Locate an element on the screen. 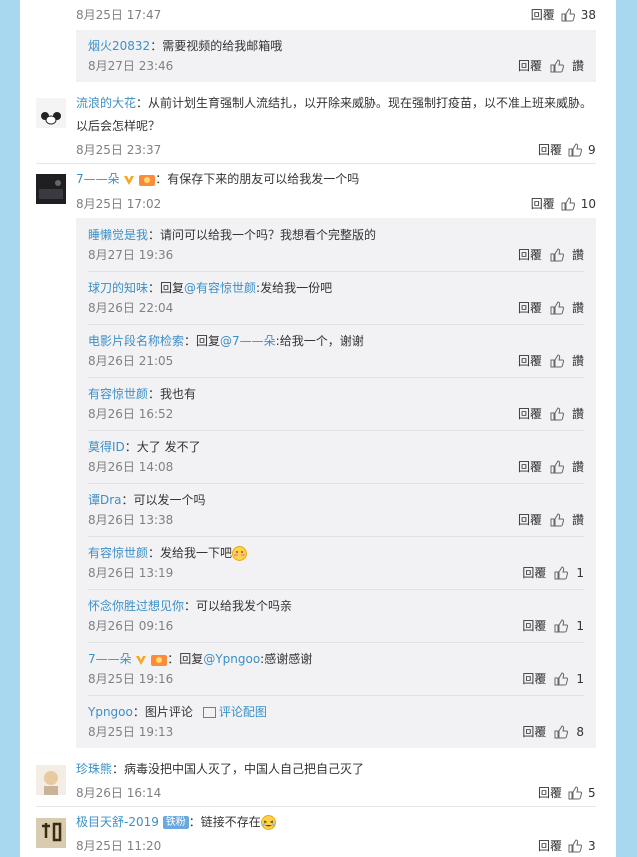 This screenshot has height=857, width=637. comment-username: 极目天舒-2019 is located at coordinates (117, 822).